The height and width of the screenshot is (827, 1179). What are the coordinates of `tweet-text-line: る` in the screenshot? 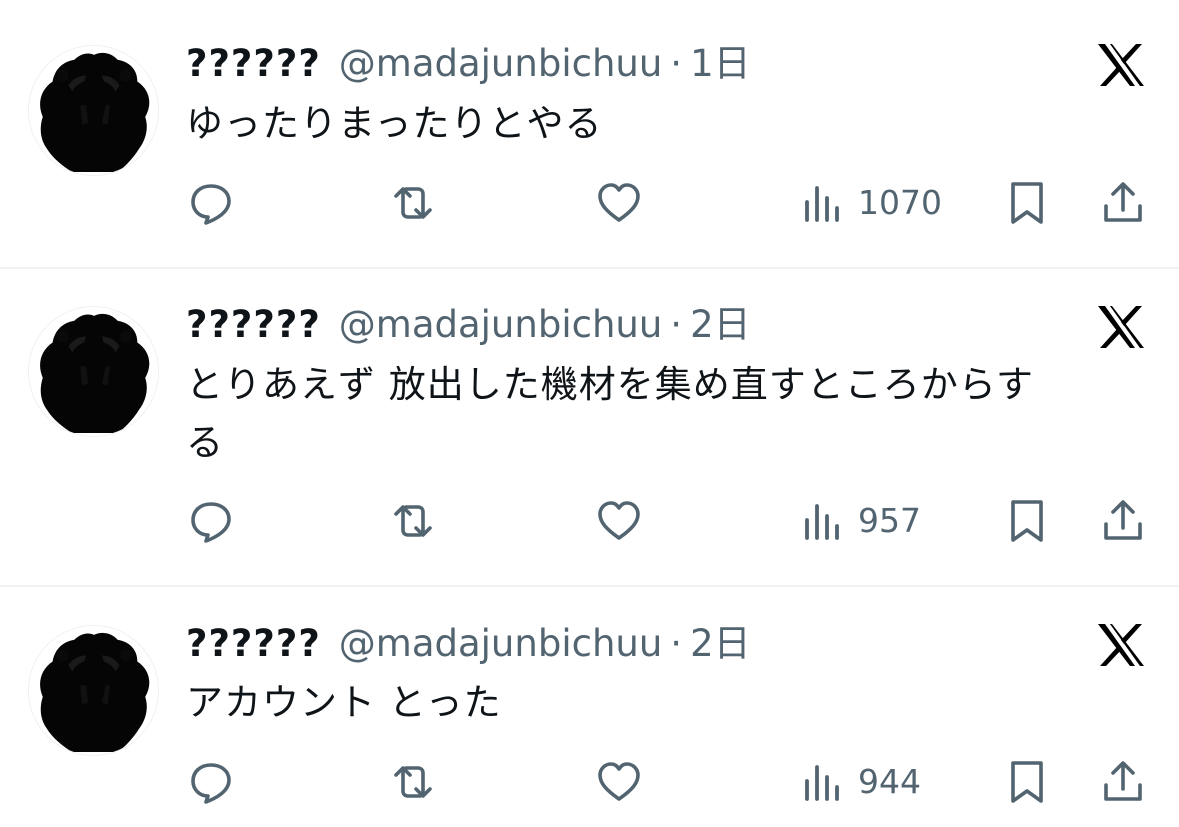 It's located at (205, 442).